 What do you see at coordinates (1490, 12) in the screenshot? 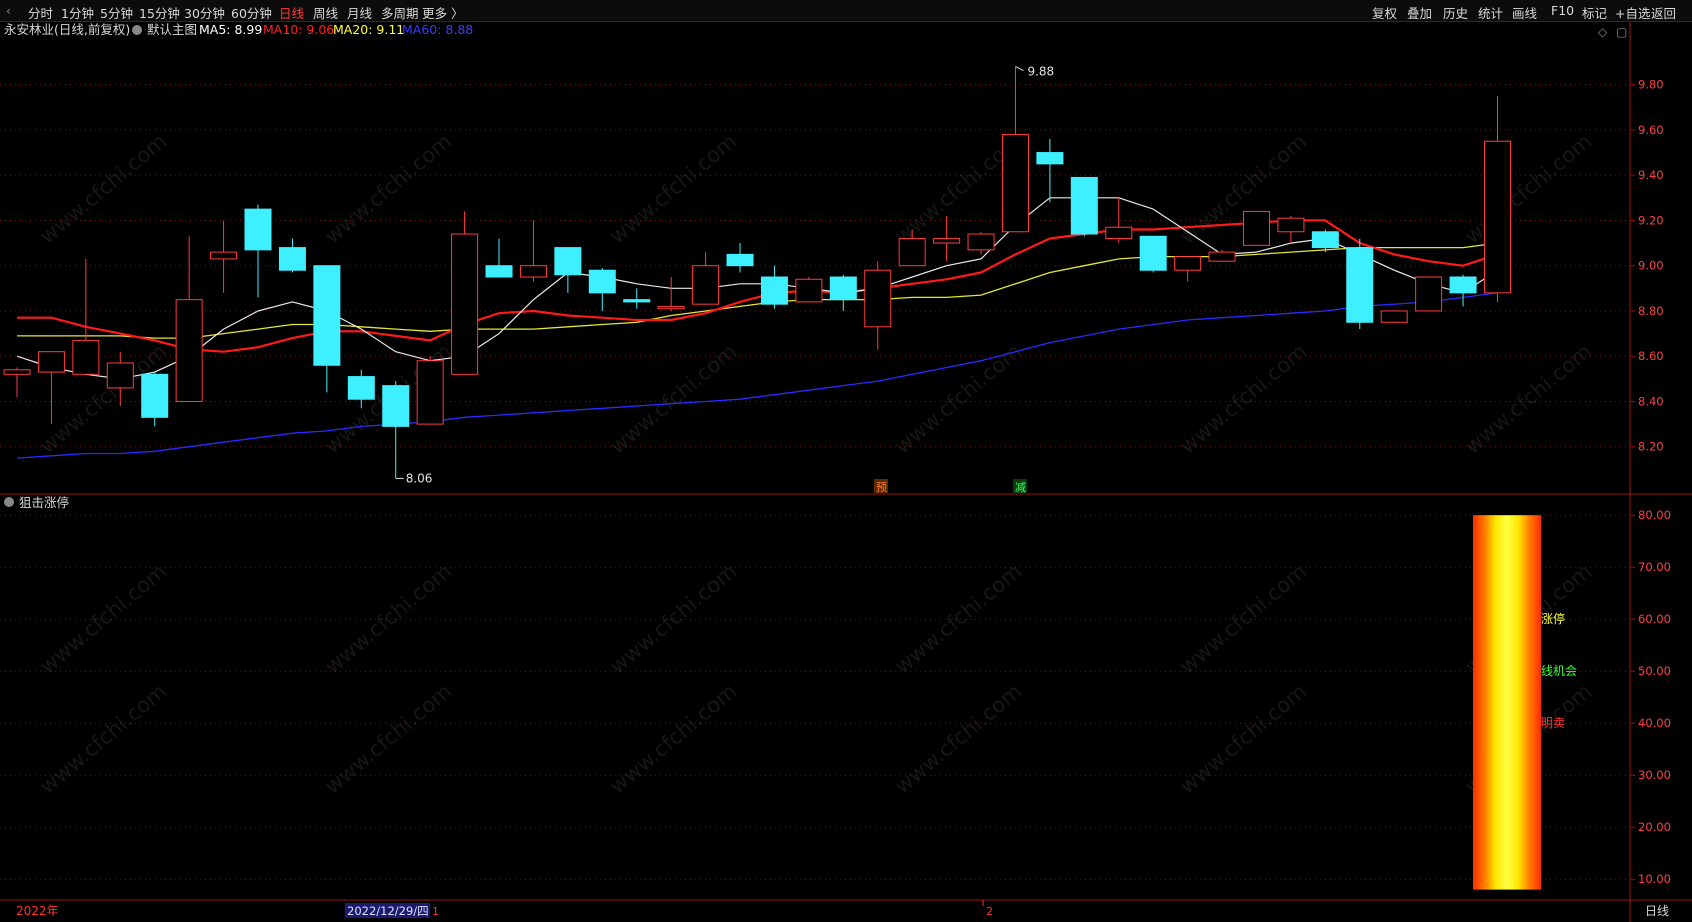
I see `tool-button-3: 统计` at bounding box center [1490, 12].